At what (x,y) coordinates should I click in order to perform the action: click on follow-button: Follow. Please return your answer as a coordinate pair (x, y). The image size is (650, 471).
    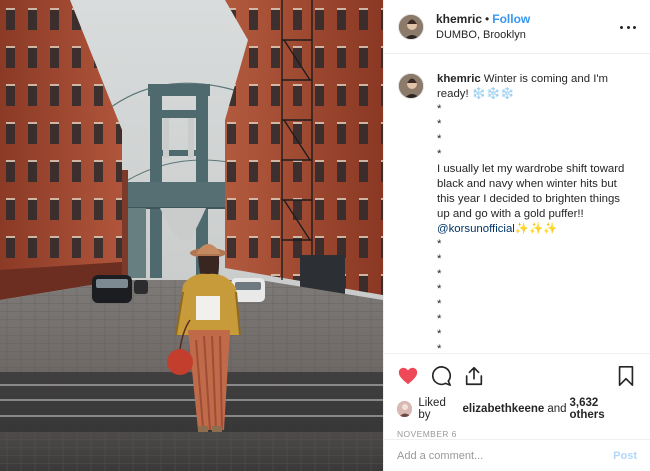
    Looking at the image, I should click on (511, 19).